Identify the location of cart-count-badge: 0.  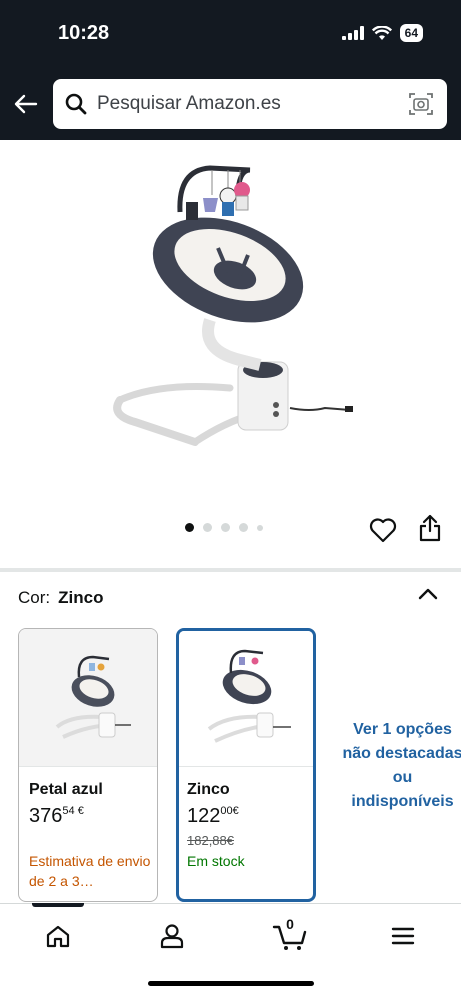
(290, 924).